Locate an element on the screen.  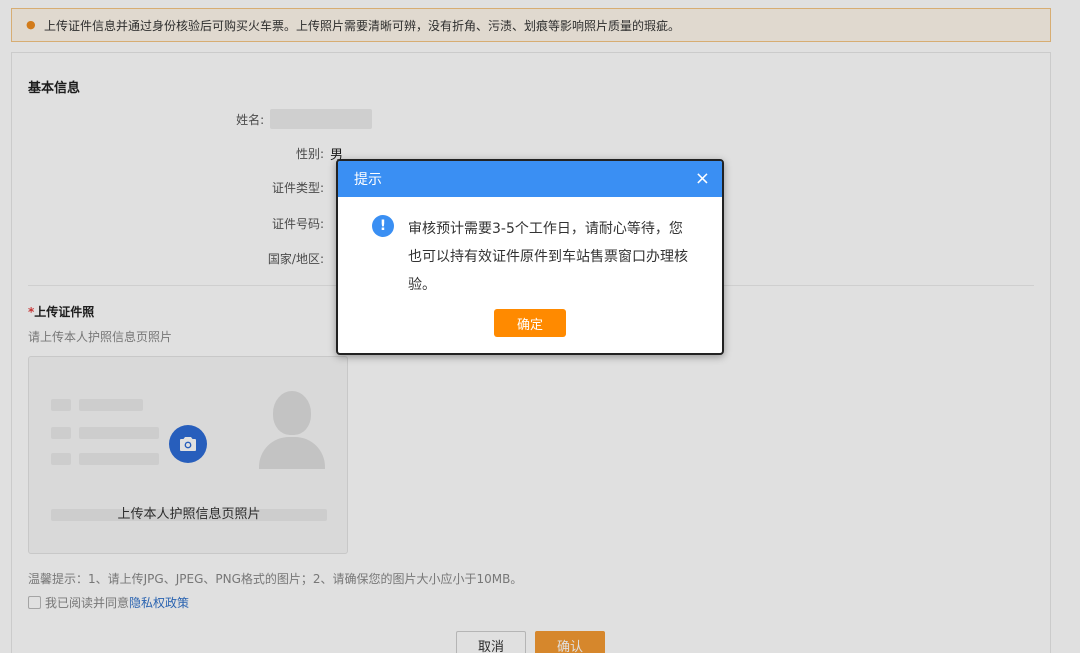
close-icon: × is located at coordinates (702, 179).